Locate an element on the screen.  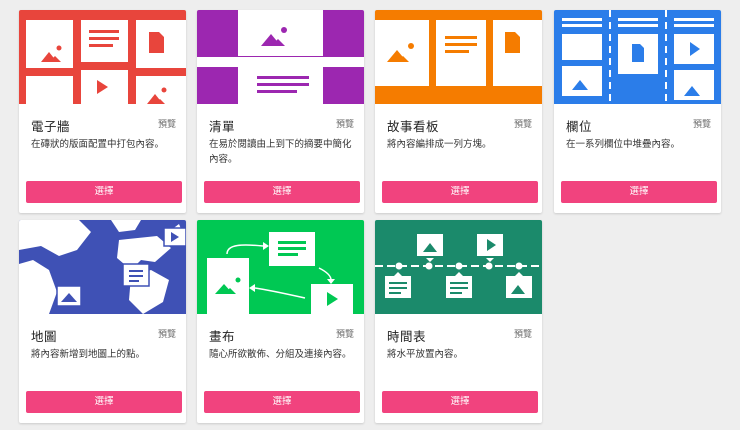
card-list: 清單 預覽 在易於閱讀由上到下的摘要中簡化內容。 選擇 is located at coordinates (280, 111).